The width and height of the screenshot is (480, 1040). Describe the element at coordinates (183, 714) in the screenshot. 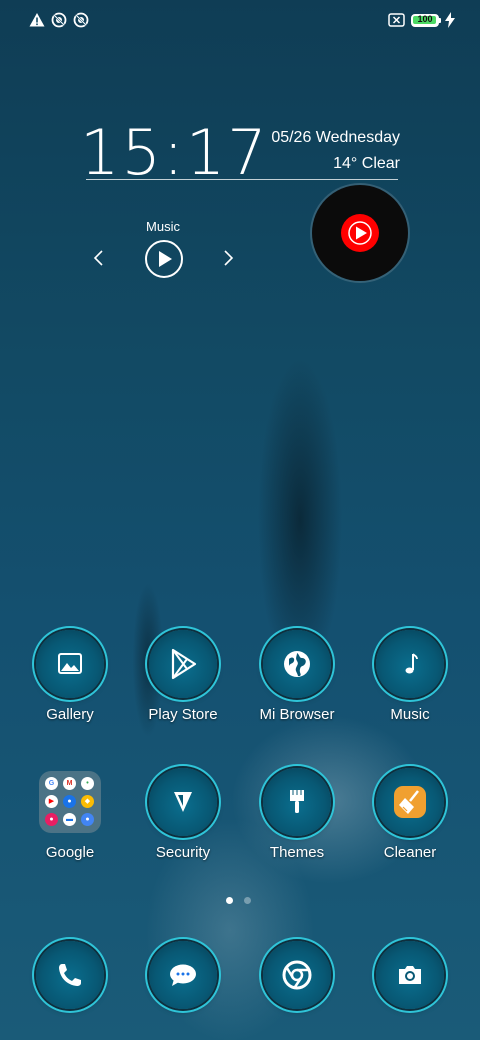

I see `app-label: Play Store` at that location.